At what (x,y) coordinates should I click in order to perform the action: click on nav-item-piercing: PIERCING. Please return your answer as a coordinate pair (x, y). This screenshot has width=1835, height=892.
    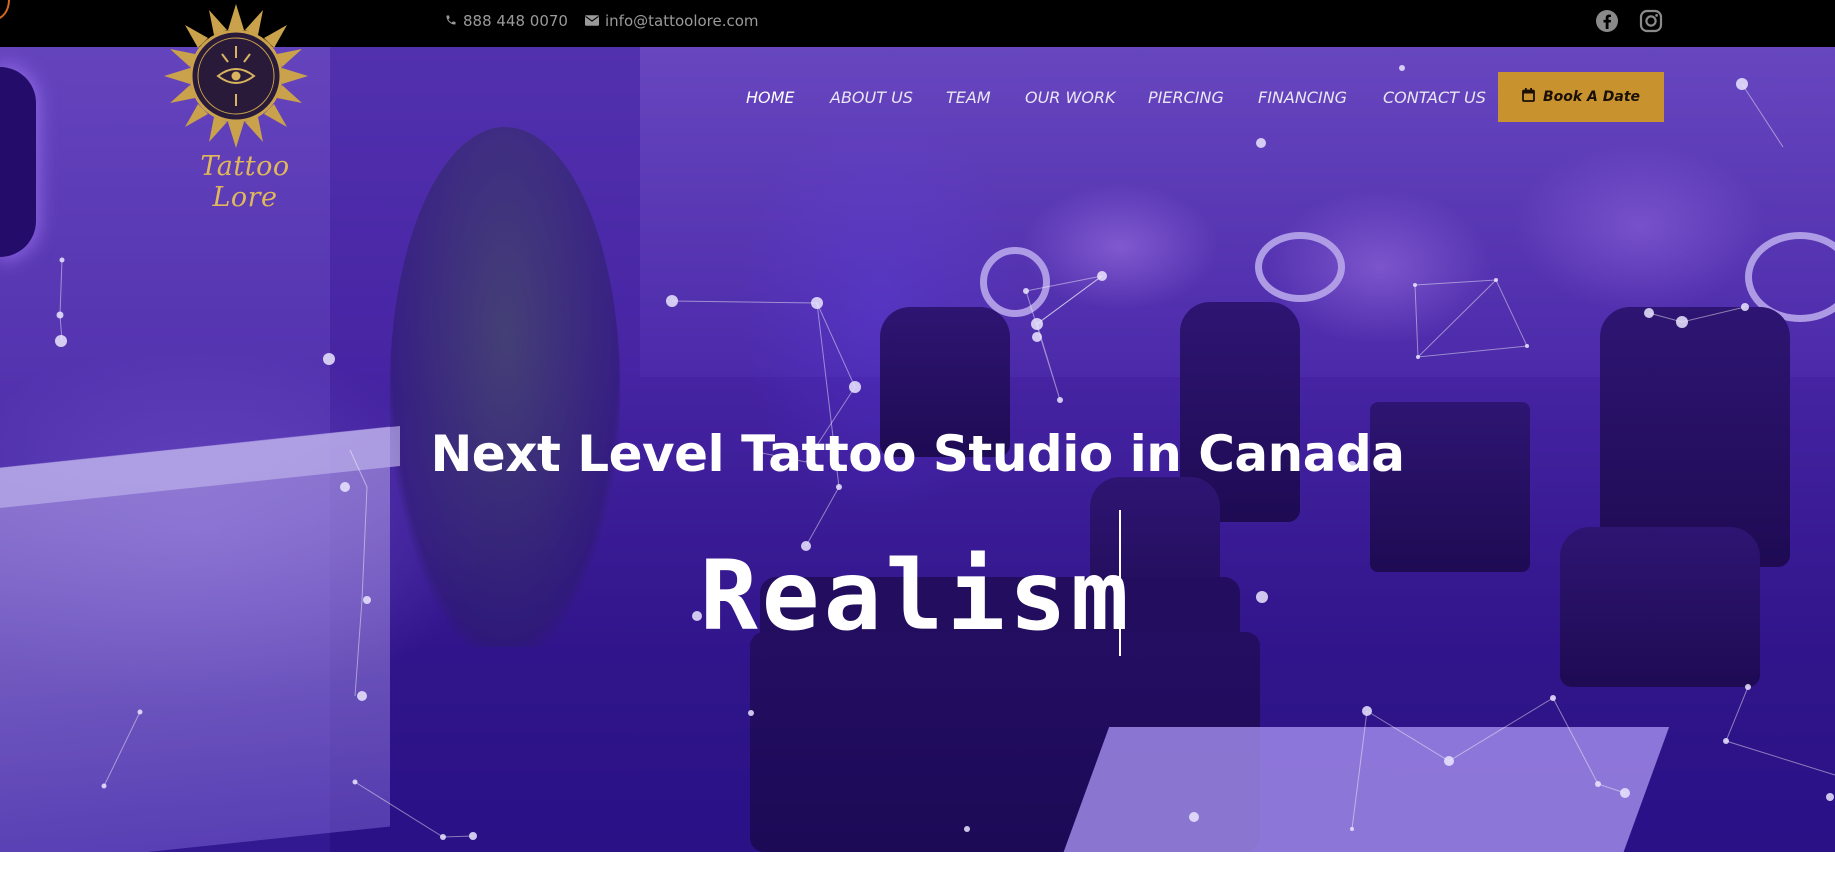
    Looking at the image, I should click on (1186, 97).